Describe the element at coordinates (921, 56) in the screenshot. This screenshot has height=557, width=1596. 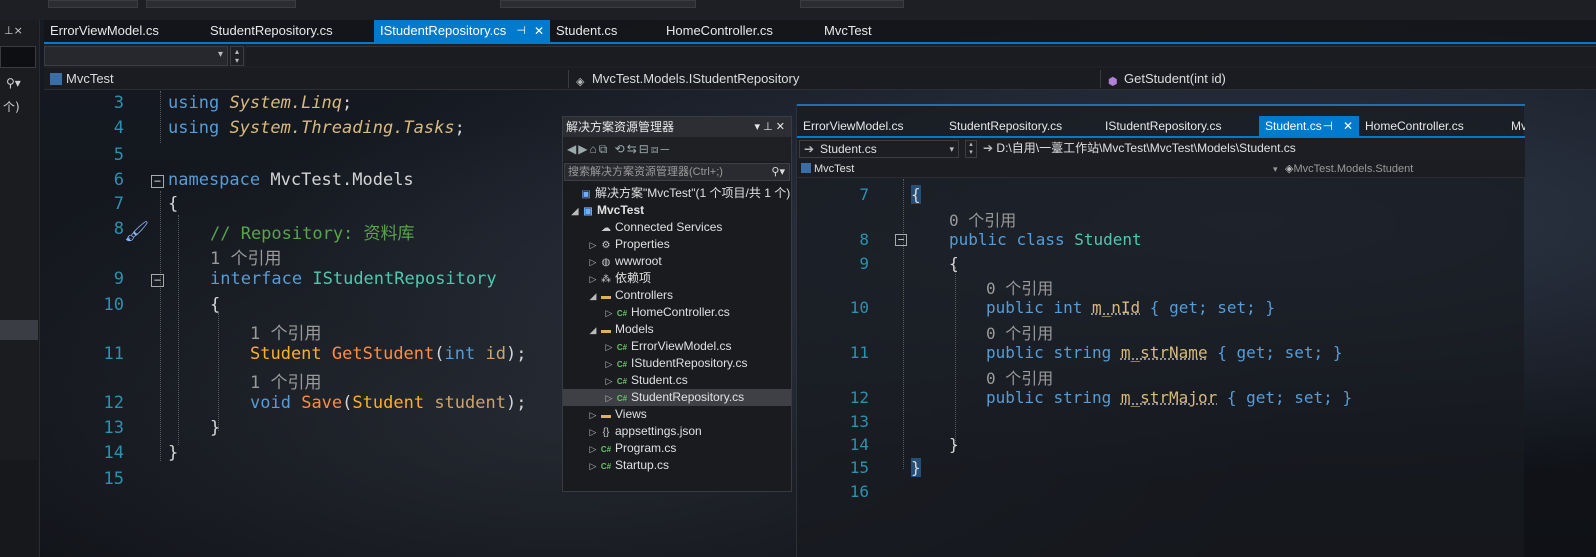
I see `secondary-combo` at that location.